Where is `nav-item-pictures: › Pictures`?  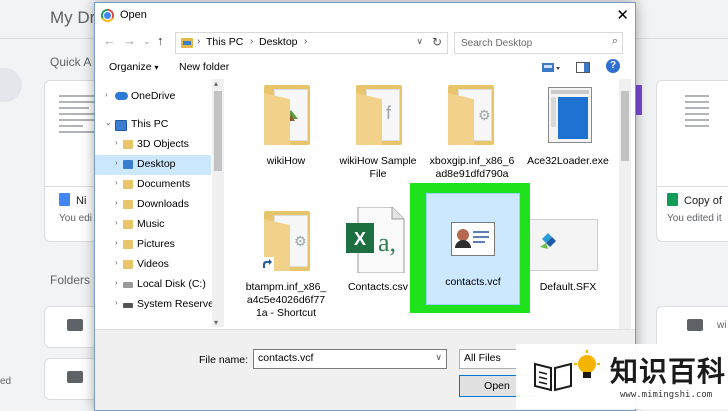 nav-item-pictures: › Pictures is located at coordinates (153, 245).